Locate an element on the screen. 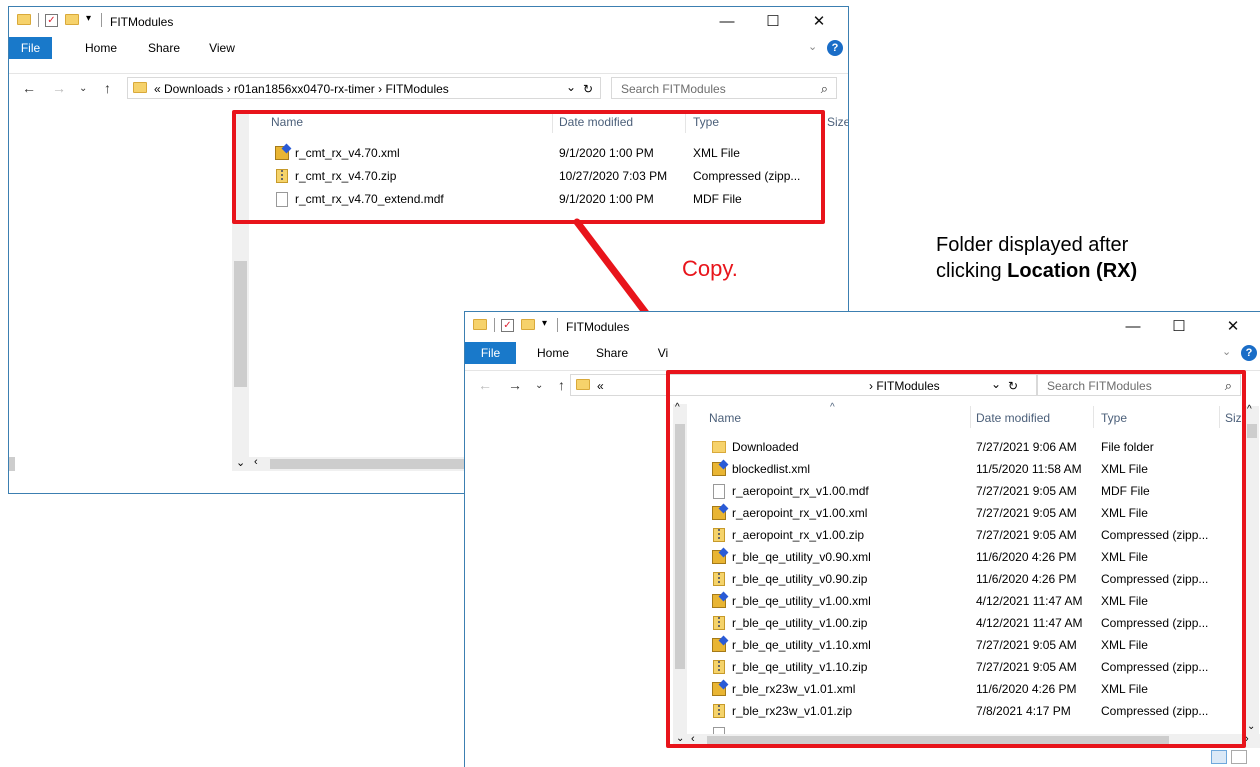  annotation-line-2: clicking Location (RX) is located at coordinates (1036, 271).